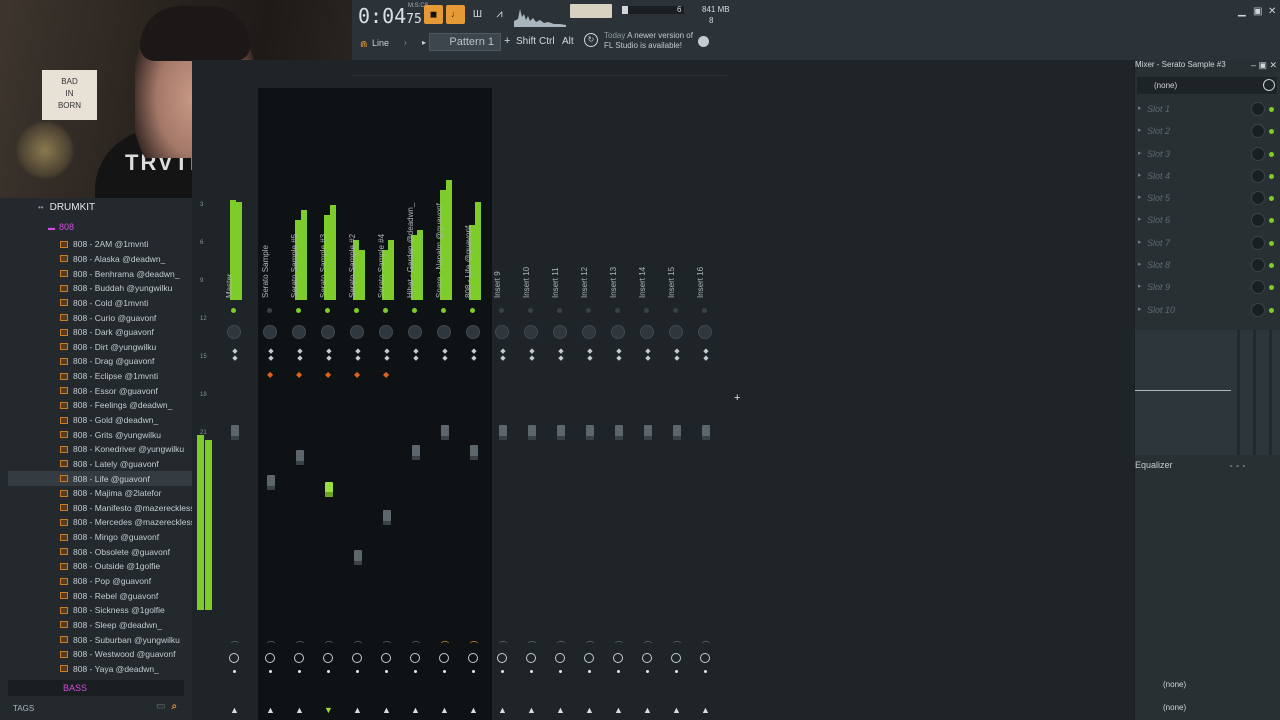  What do you see at coordinates (561, 400) in the screenshot?
I see `mixer-track: Insert 11 ◆ ◆ ⌒ ▲` at bounding box center [561, 400].